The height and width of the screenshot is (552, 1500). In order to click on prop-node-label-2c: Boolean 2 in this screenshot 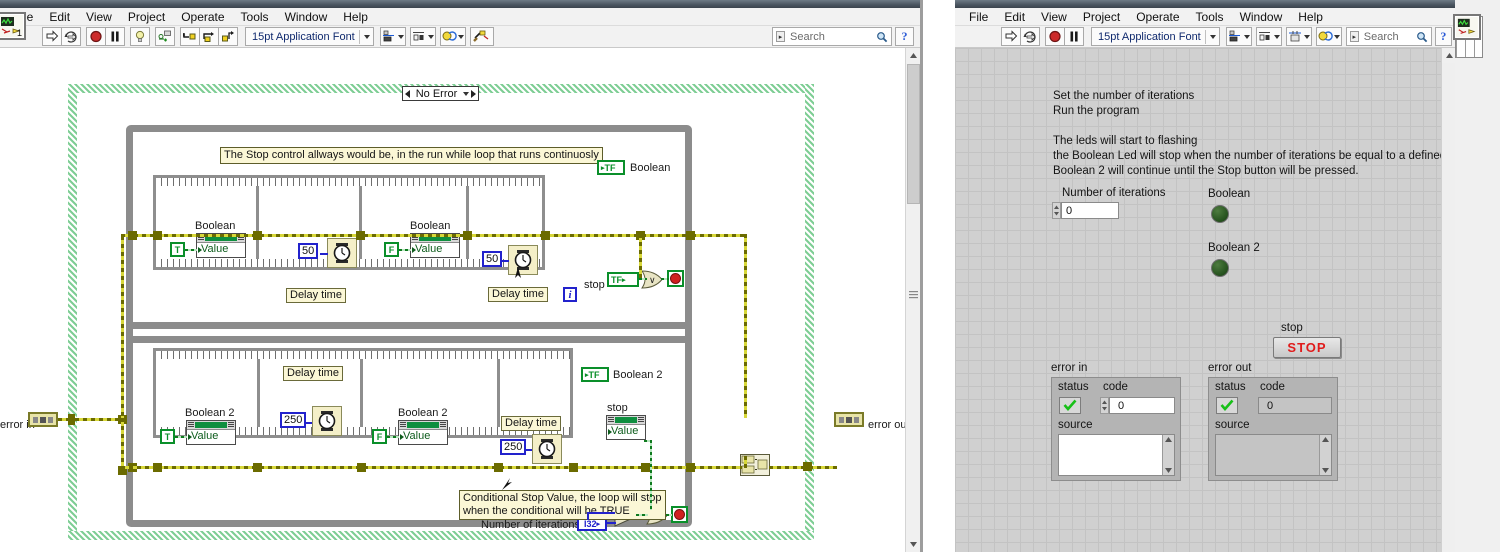, I will do `click(423, 413)`.